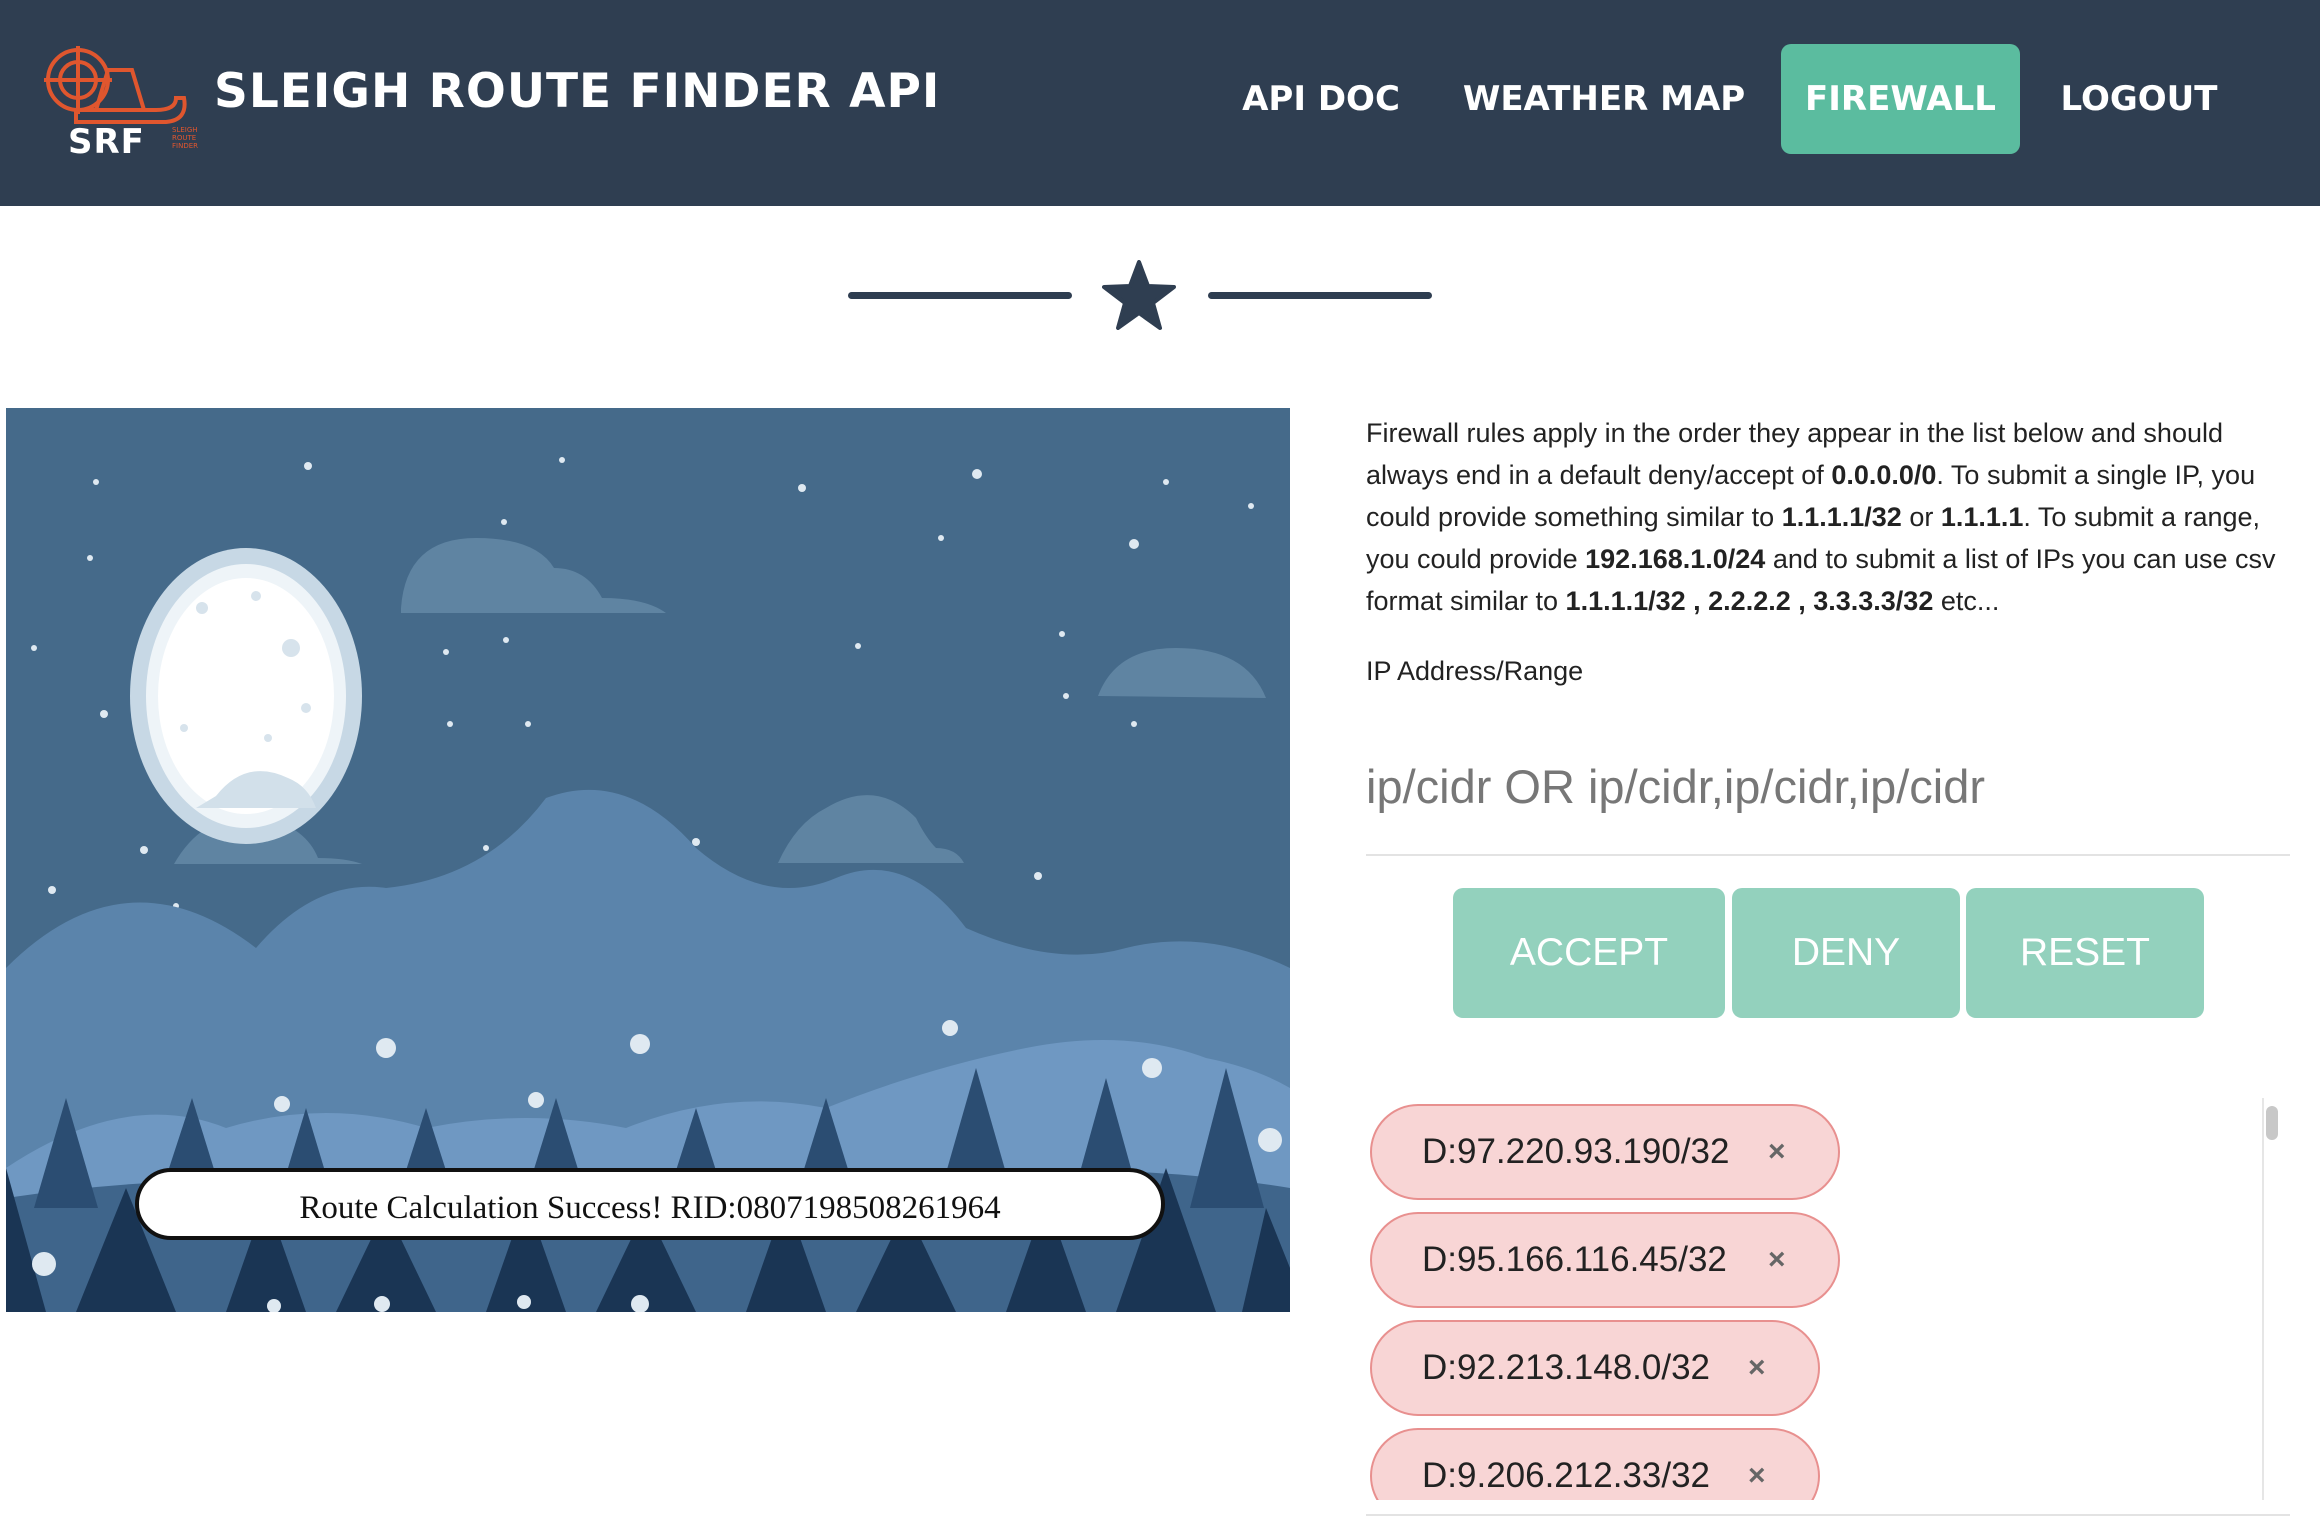 This screenshot has height=1532, width=2320. I want to click on rule-item: D:9.206.212.33/32 ×, so click(1595, 1464).